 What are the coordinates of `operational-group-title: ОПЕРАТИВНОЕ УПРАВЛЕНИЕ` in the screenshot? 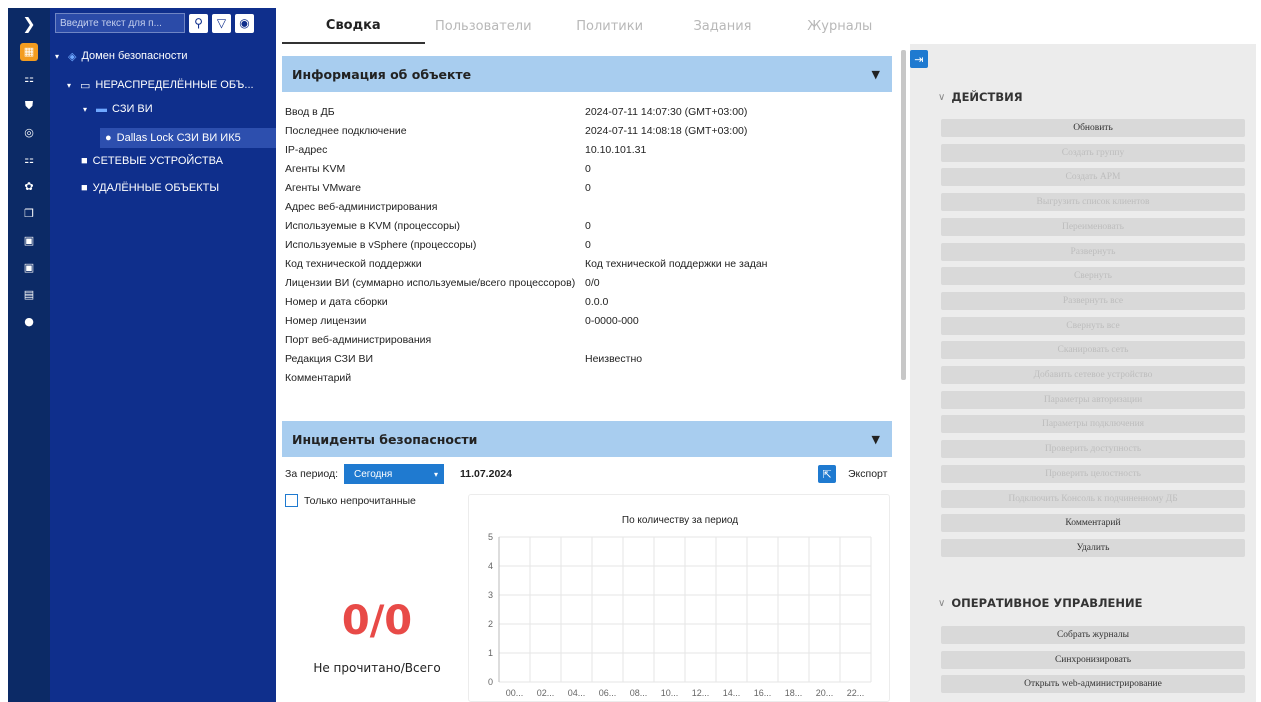 It's located at (1047, 603).